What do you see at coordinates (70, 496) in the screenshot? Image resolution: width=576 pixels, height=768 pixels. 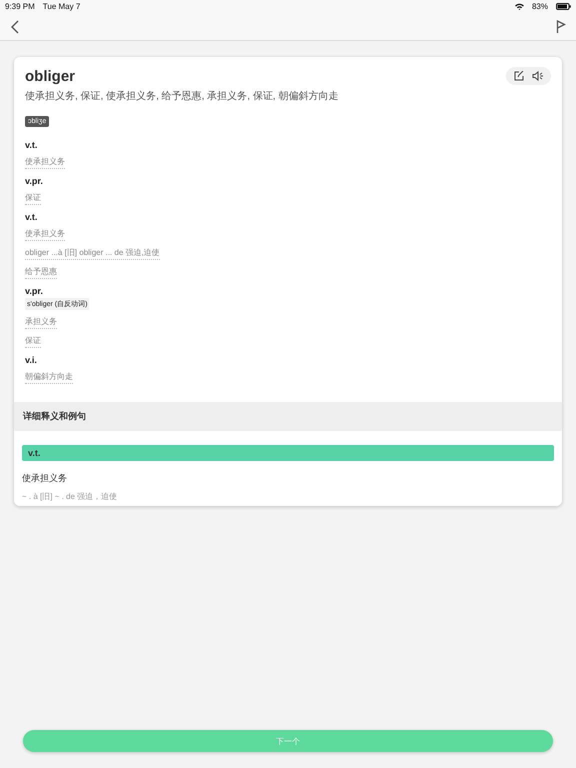 I see `example-text: ~ . à [旧] ~ . de 强迫，迫使` at bounding box center [70, 496].